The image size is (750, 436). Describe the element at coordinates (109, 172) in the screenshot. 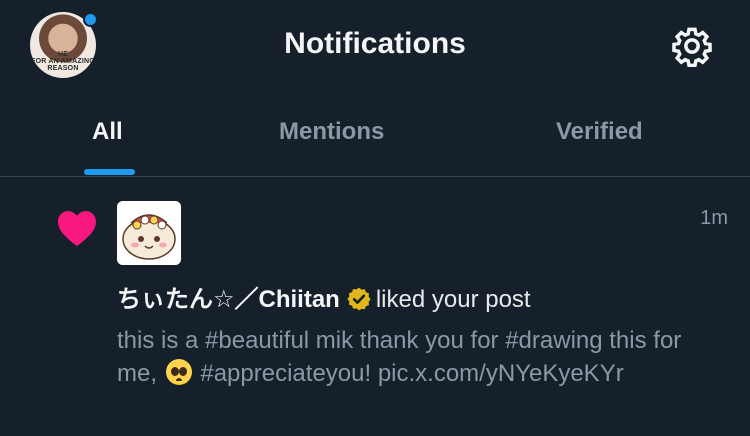

I see `active-tab-indicator` at that location.